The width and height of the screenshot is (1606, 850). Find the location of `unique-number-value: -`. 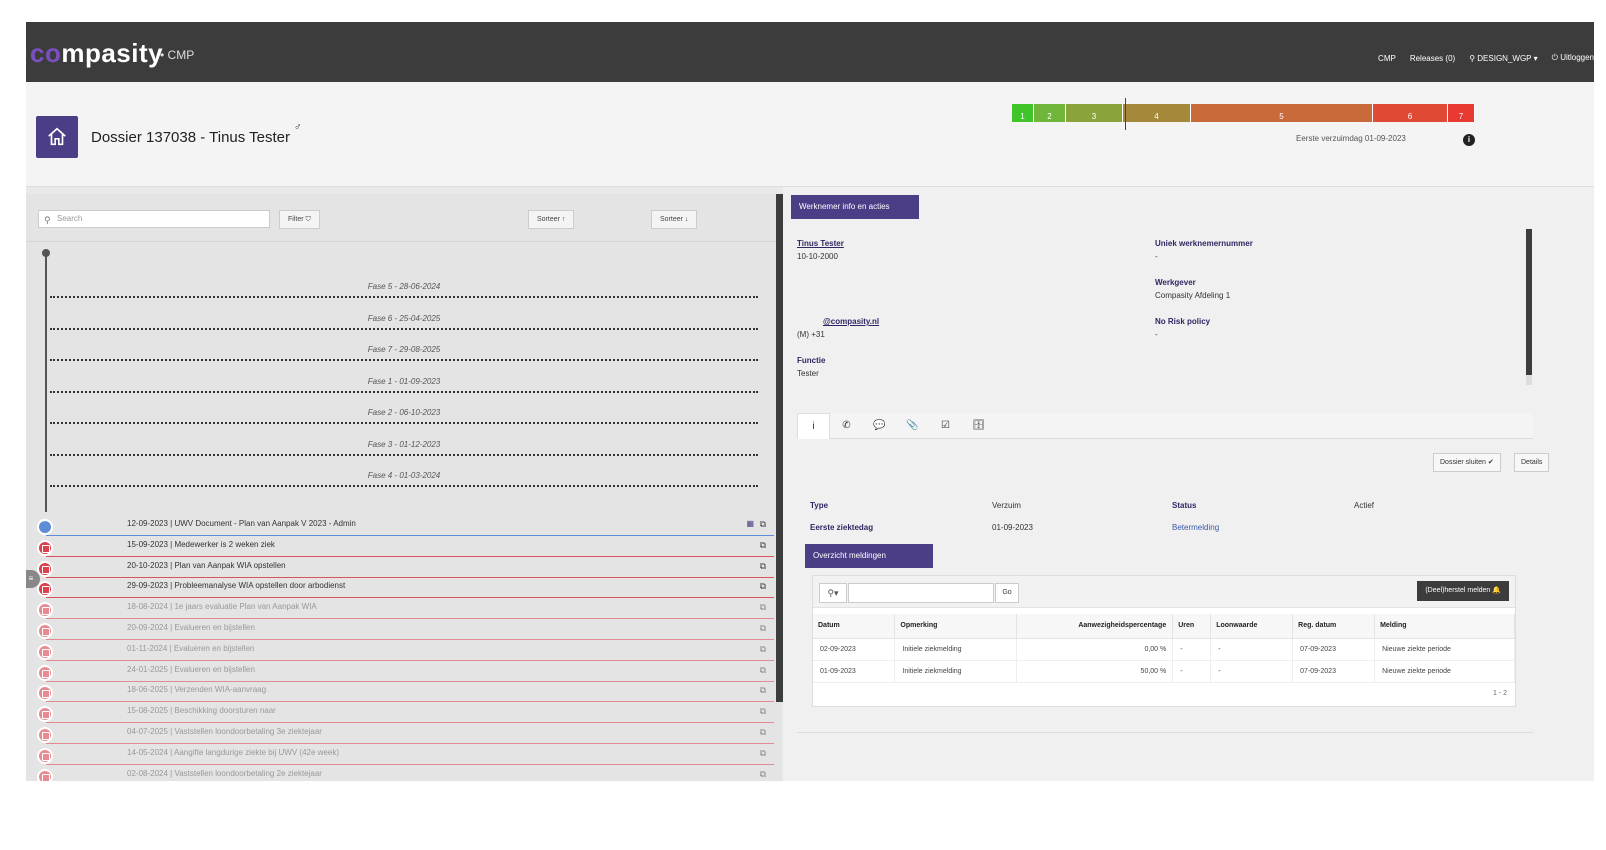

unique-number-value: - is located at coordinates (1156, 256).